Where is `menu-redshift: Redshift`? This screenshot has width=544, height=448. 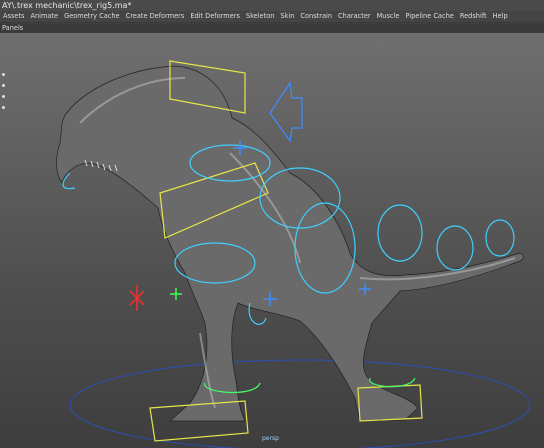
menu-redshift: Redshift is located at coordinates (473, 16).